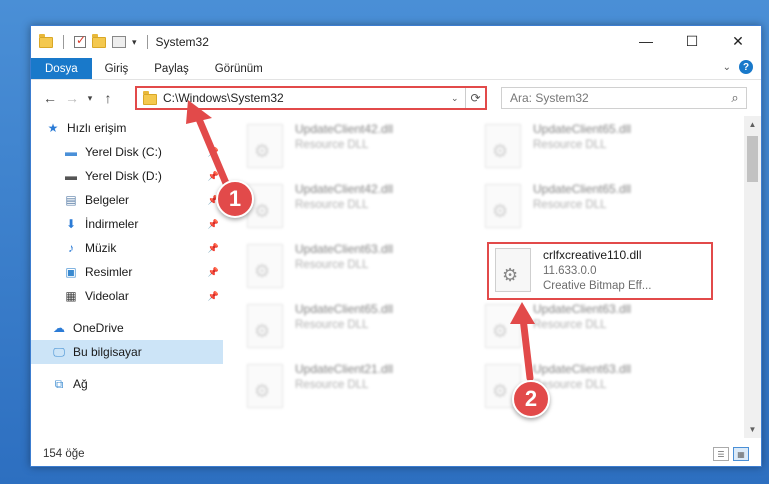 Image resolution: width=769 pixels, height=484 pixels. What do you see at coordinates (112, 224) in the screenshot?
I see `sidebar-item-label: İndirmeler` at bounding box center [112, 224].